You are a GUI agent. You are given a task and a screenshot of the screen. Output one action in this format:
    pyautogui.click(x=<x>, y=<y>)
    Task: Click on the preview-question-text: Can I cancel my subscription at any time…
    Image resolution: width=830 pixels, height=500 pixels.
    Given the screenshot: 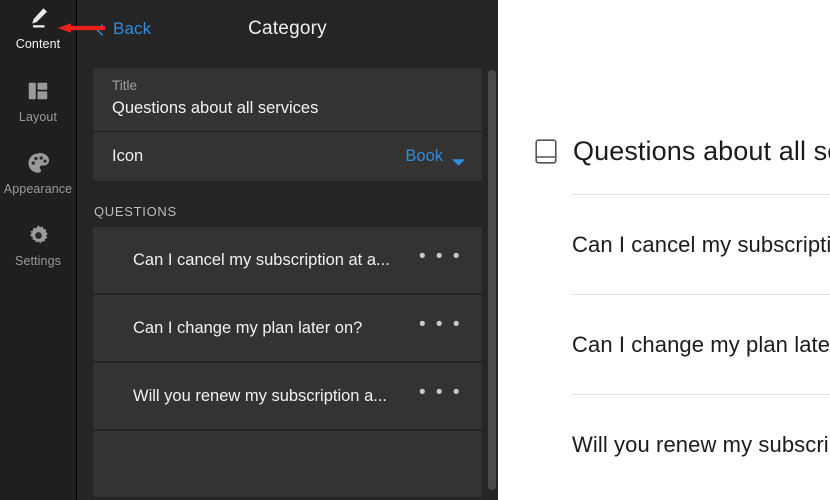 What is the action you would take?
    pyautogui.click(x=701, y=244)
    